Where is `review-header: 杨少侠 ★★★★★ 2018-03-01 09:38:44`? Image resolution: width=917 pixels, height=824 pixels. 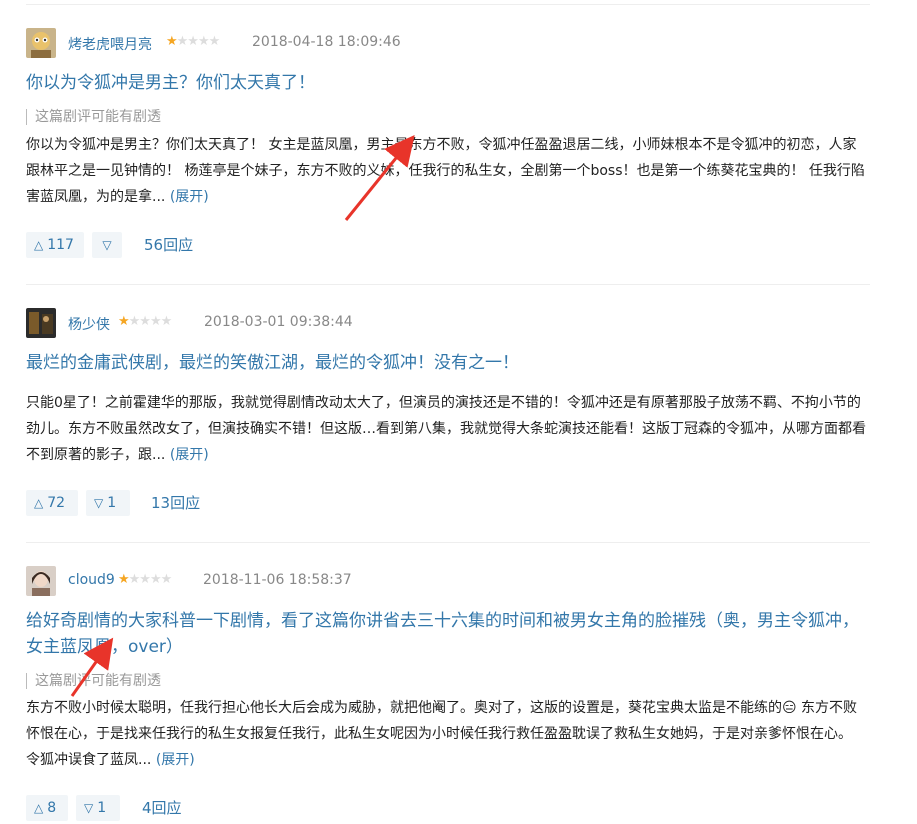 review-header: 杨少侠 ★★★★★ 2018-03-01 09:38:44 is located at coordinates (448, 323).